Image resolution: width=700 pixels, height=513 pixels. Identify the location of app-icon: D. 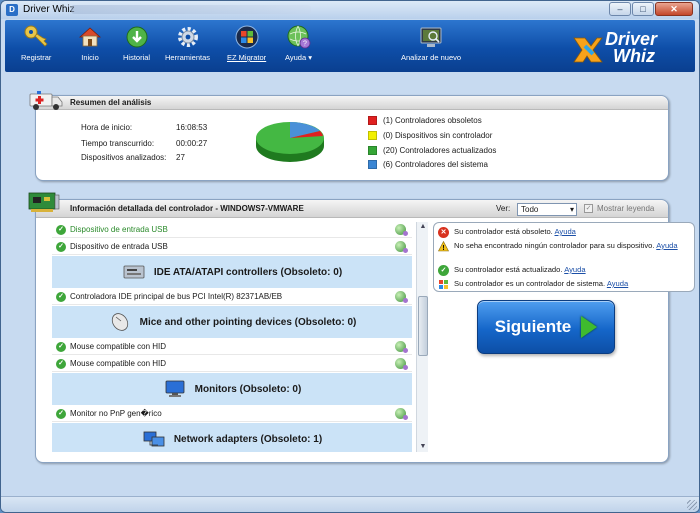
(12, 10).